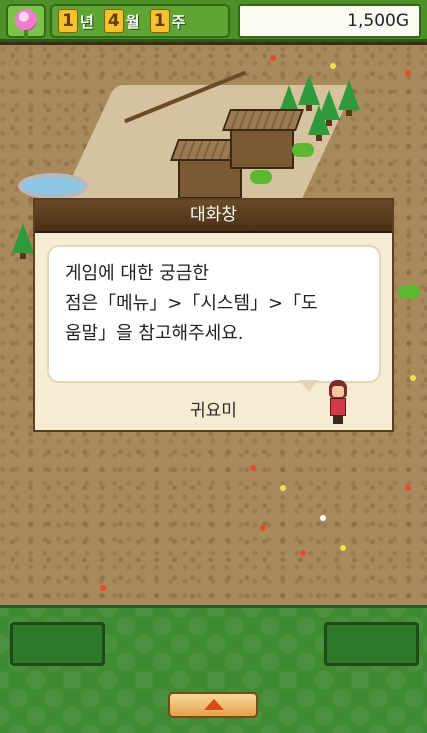 Image resolution: width=427 pixels, height=733 pixels. What do you see at coordinates (26, 34) in the screenshot?
I see `flower-stem` at bounding box center [26, 34].